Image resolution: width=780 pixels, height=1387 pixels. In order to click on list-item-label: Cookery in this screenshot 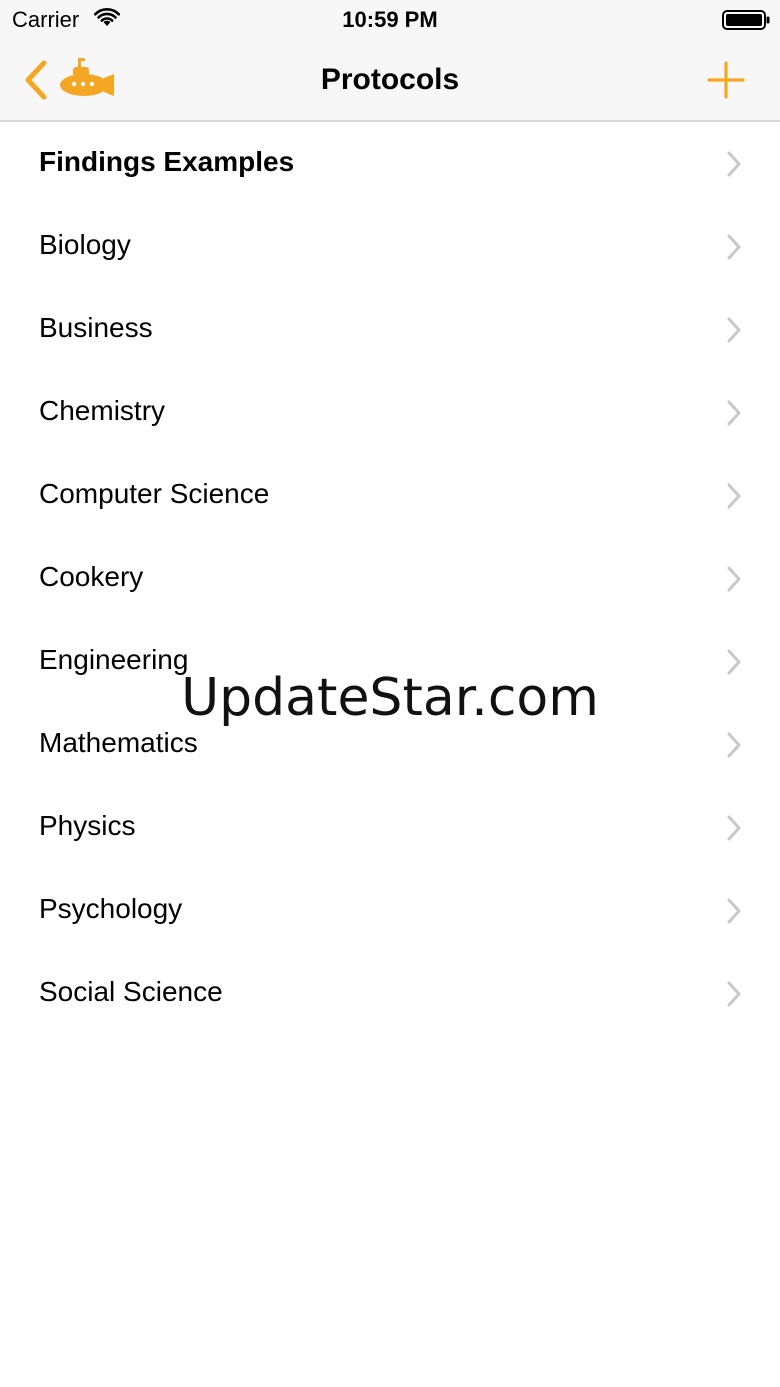, I will do `click(91, 576)`.